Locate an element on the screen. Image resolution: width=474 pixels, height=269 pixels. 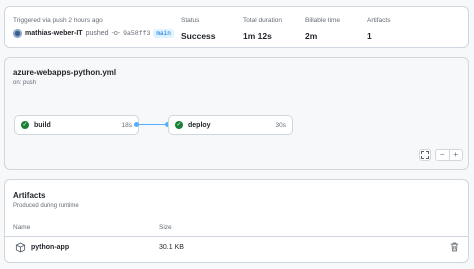
trigger-row: mathias-weber-IT pushed -o- 9a58ff3 main is located at coordinates (93, 33).